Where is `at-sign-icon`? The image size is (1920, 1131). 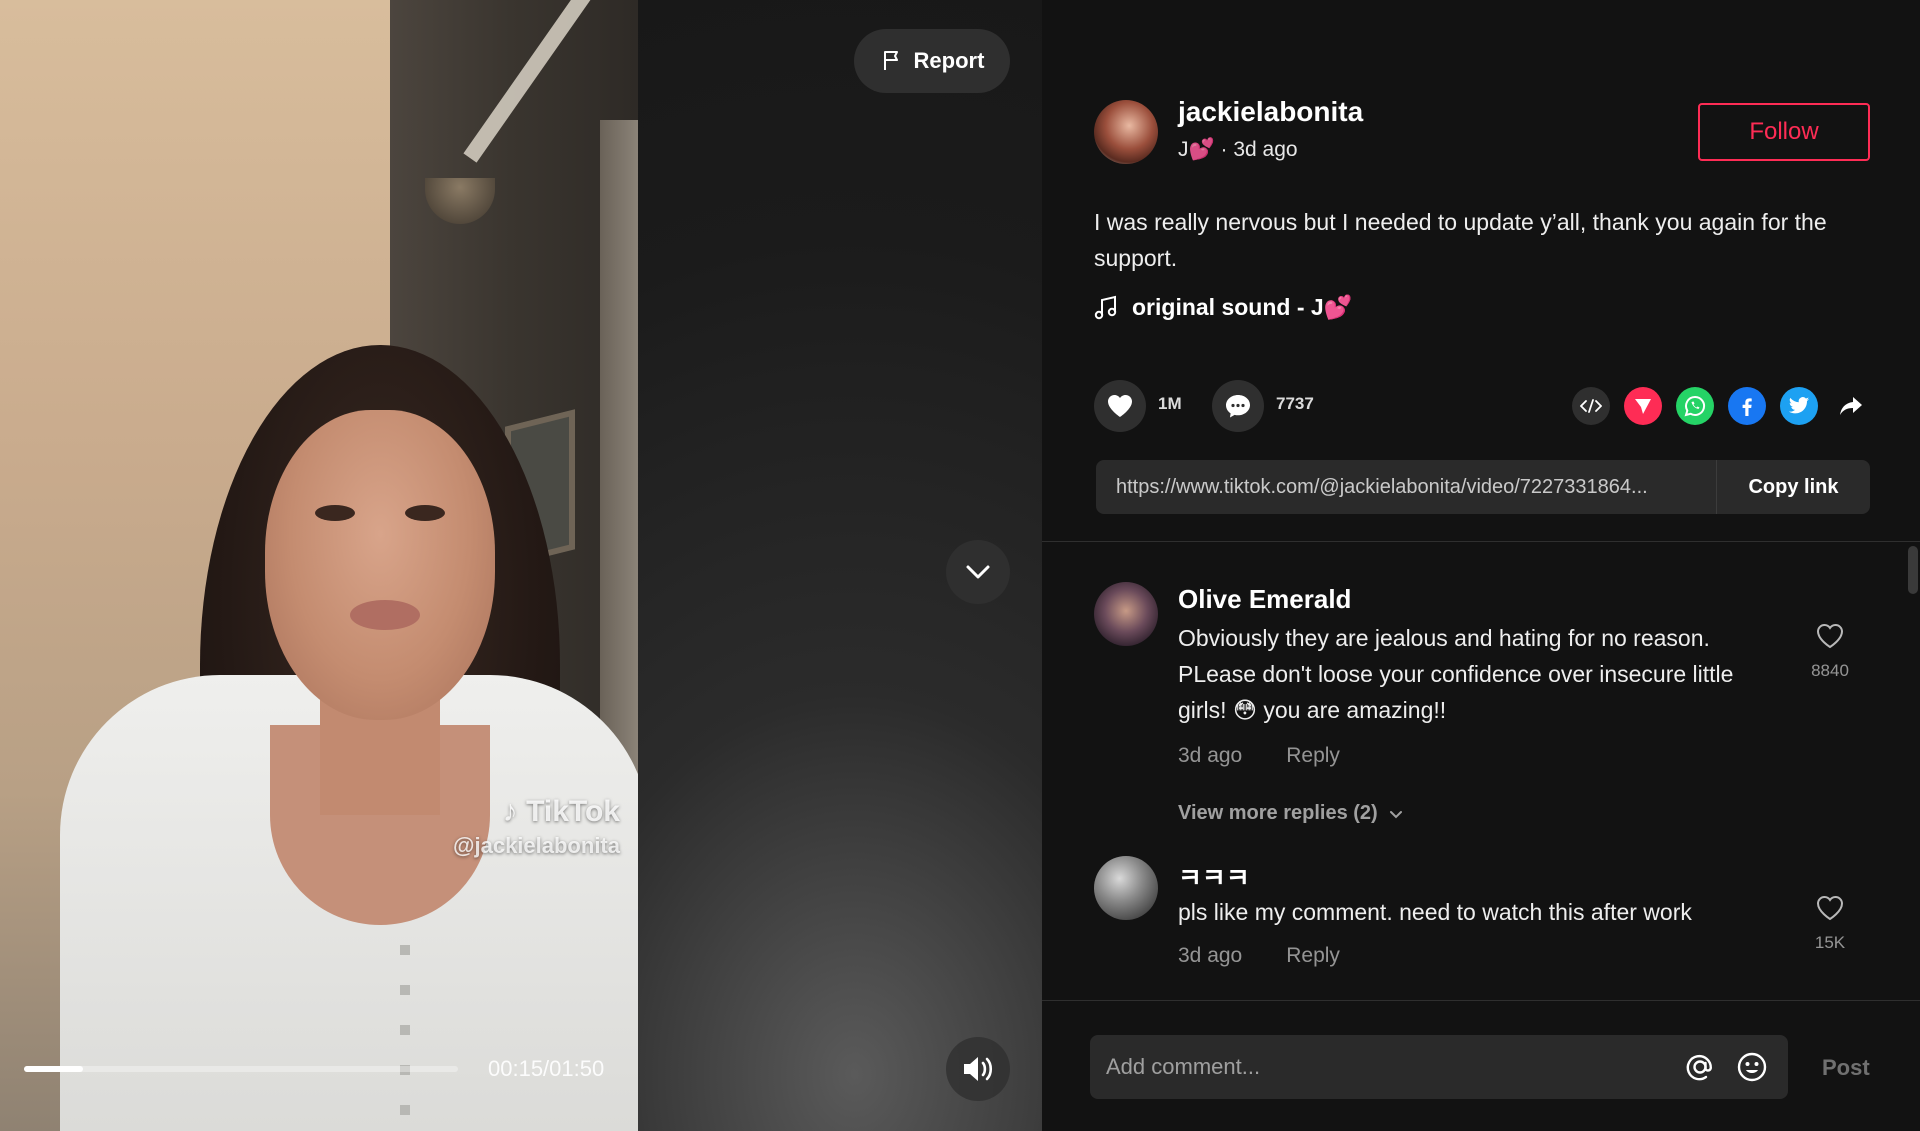 at-sign-icon is located at coordinates (1699, 1068).